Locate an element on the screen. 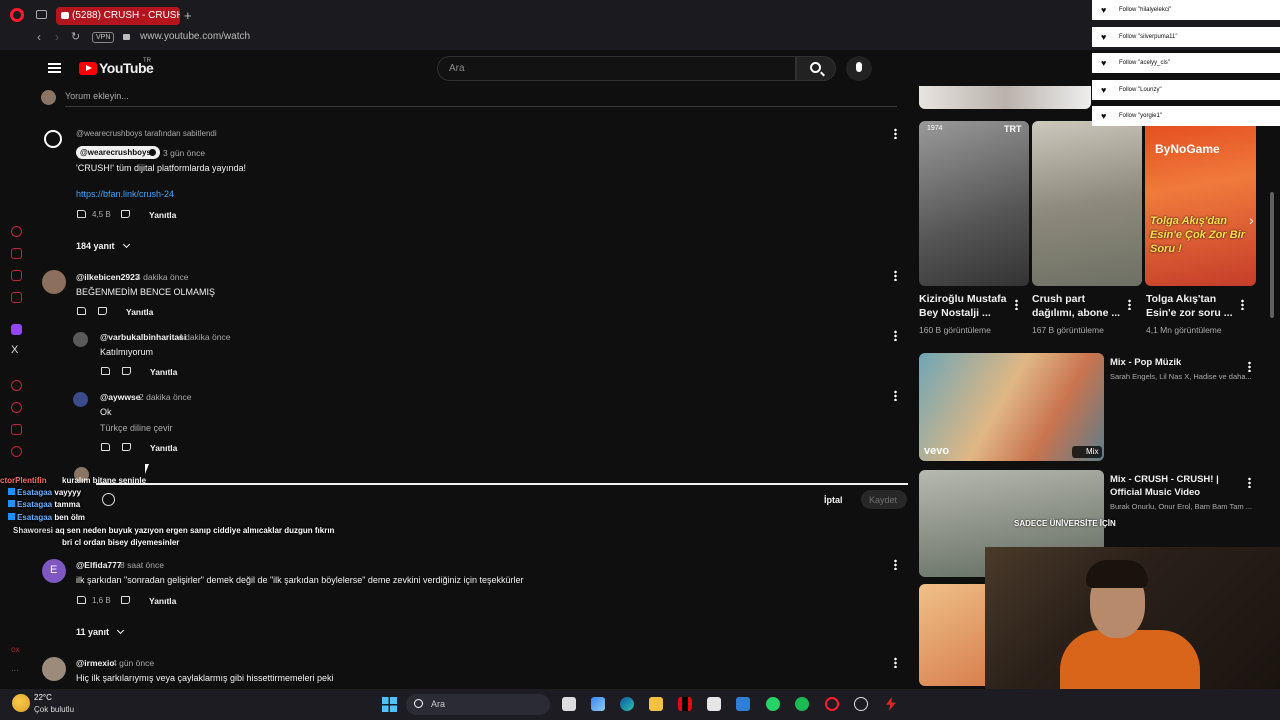  comment-time: 3 gün önce is located at coordinates (184, 153).